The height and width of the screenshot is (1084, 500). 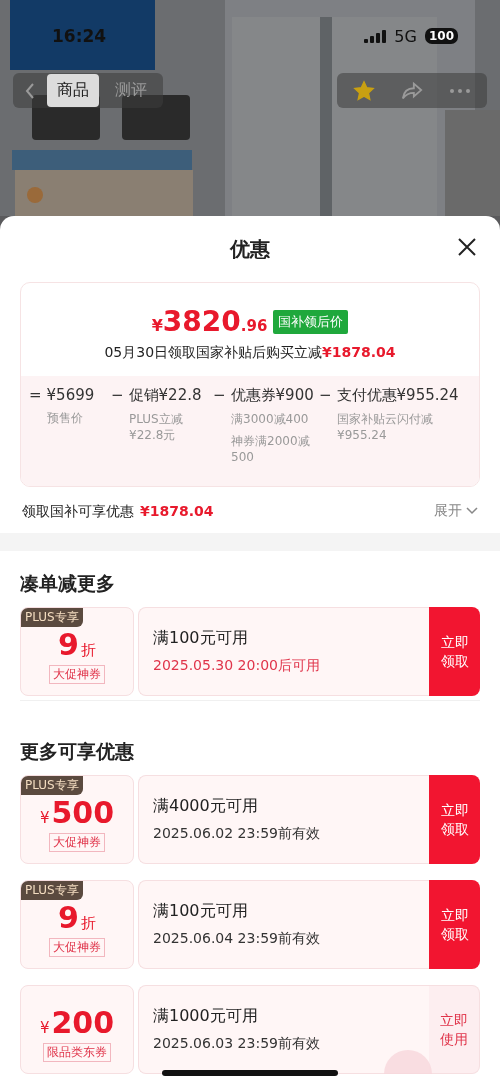 What do you see at coordinates (264, 395) in the screenshot?
I see `breakdown-value: − 优惠券¥900` at bounding box center [264, 395].